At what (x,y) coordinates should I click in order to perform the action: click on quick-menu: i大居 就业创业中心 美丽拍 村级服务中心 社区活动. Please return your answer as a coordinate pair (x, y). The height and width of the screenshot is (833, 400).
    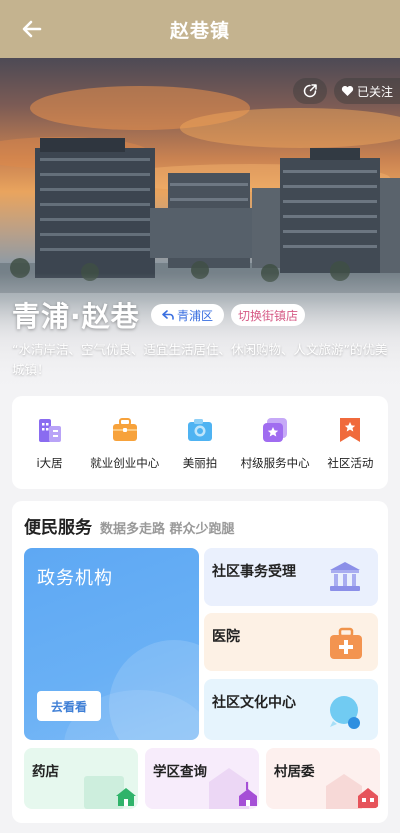
    Looking at the image, I should click on (200, 442).